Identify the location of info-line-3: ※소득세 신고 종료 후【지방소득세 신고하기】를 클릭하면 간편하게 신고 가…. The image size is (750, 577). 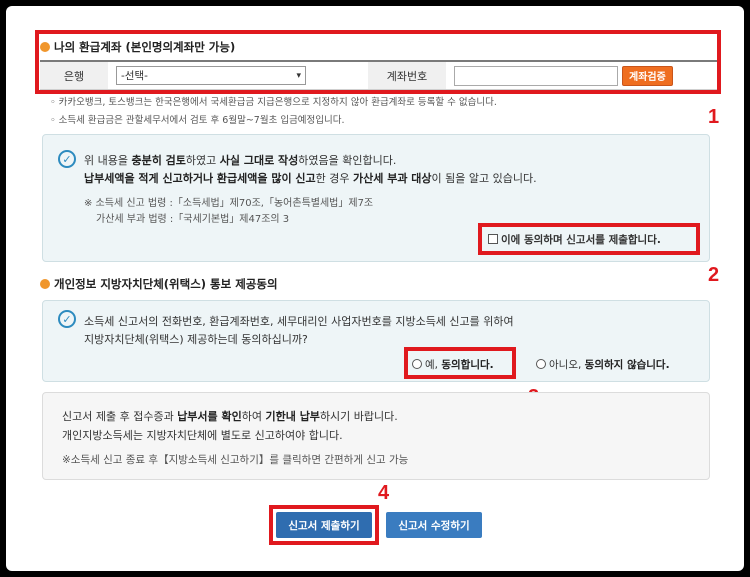
(235, 460).